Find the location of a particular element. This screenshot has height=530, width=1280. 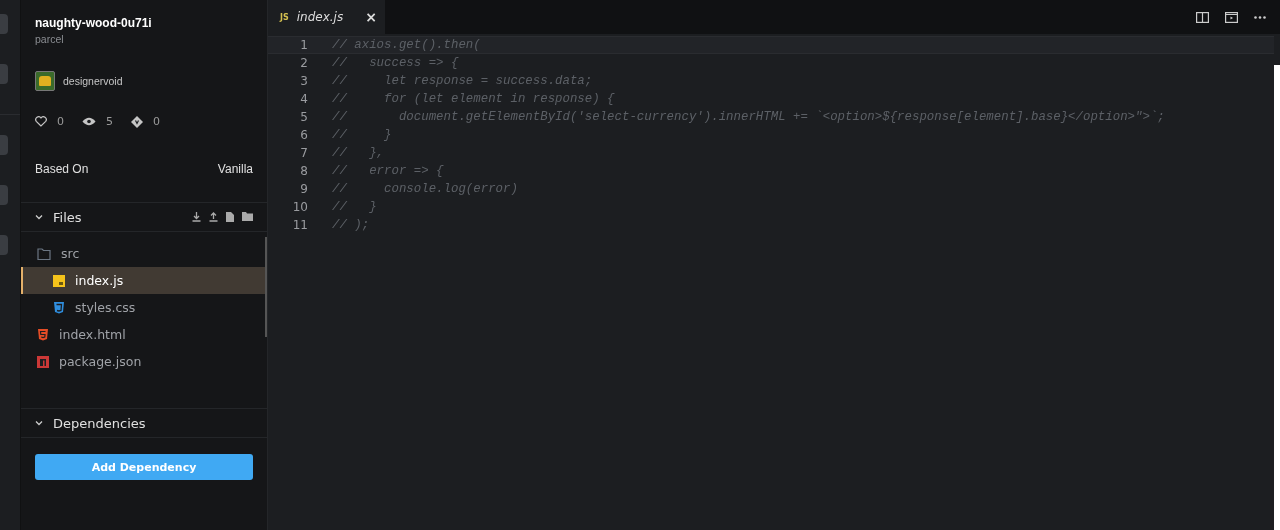

section-title: Files is located at coordinates (122, 217).